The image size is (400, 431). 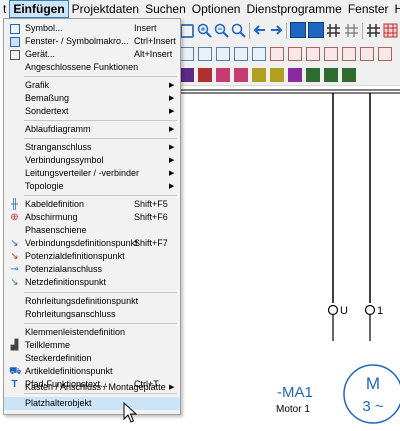 What do you see at coordinates (14, 204) in the screenshot?
I see `cable-definition-icon: ╫` at bounding box center [14, 204].